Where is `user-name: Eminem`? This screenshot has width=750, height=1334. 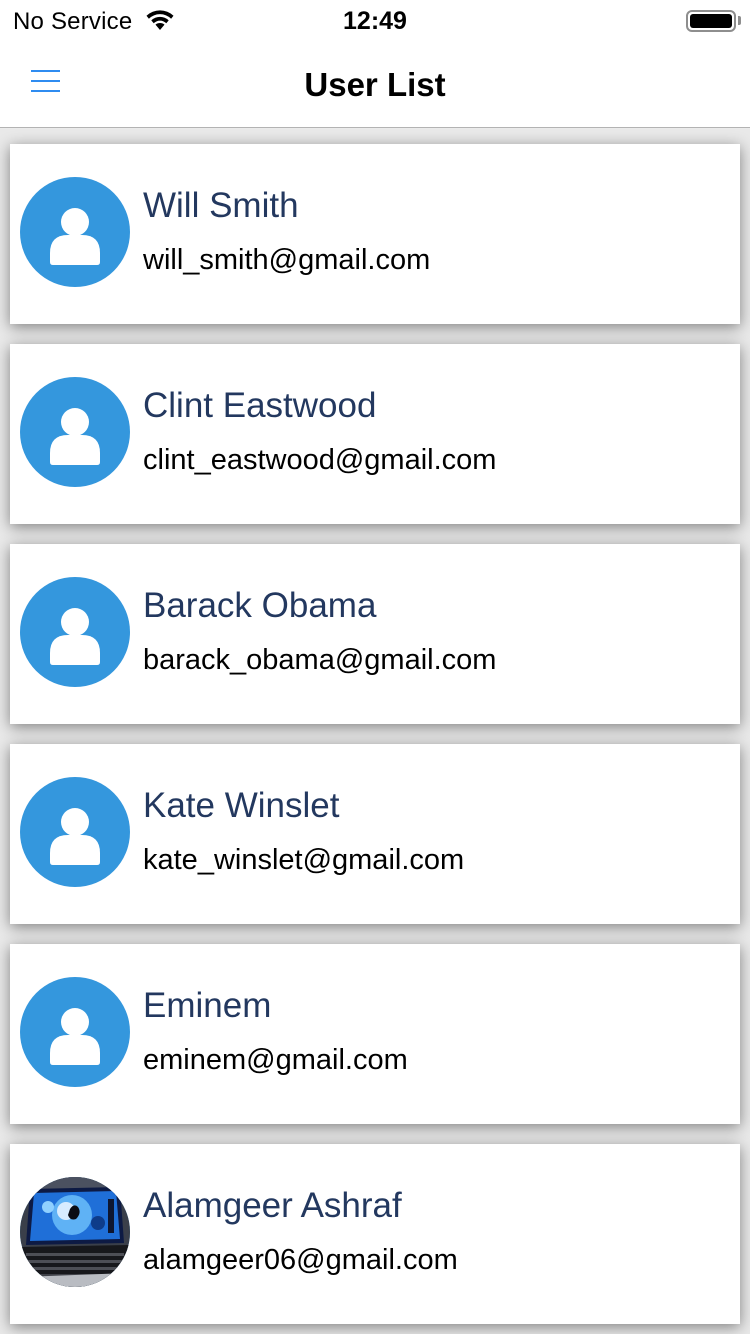 user-name: Eminem is located at coordinates (207, 1005).